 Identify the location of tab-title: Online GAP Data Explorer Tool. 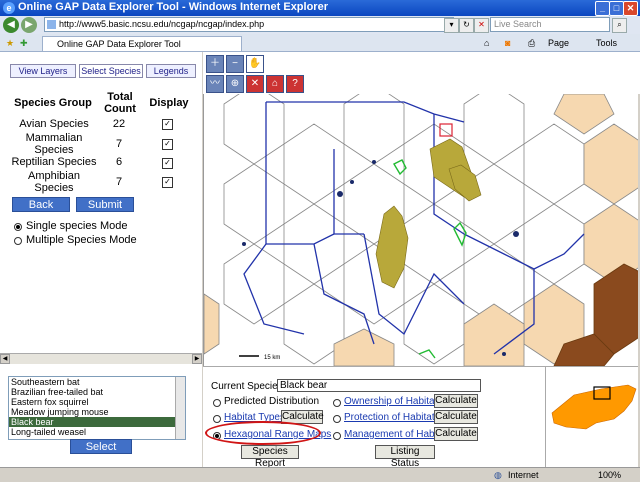
(119, 44).